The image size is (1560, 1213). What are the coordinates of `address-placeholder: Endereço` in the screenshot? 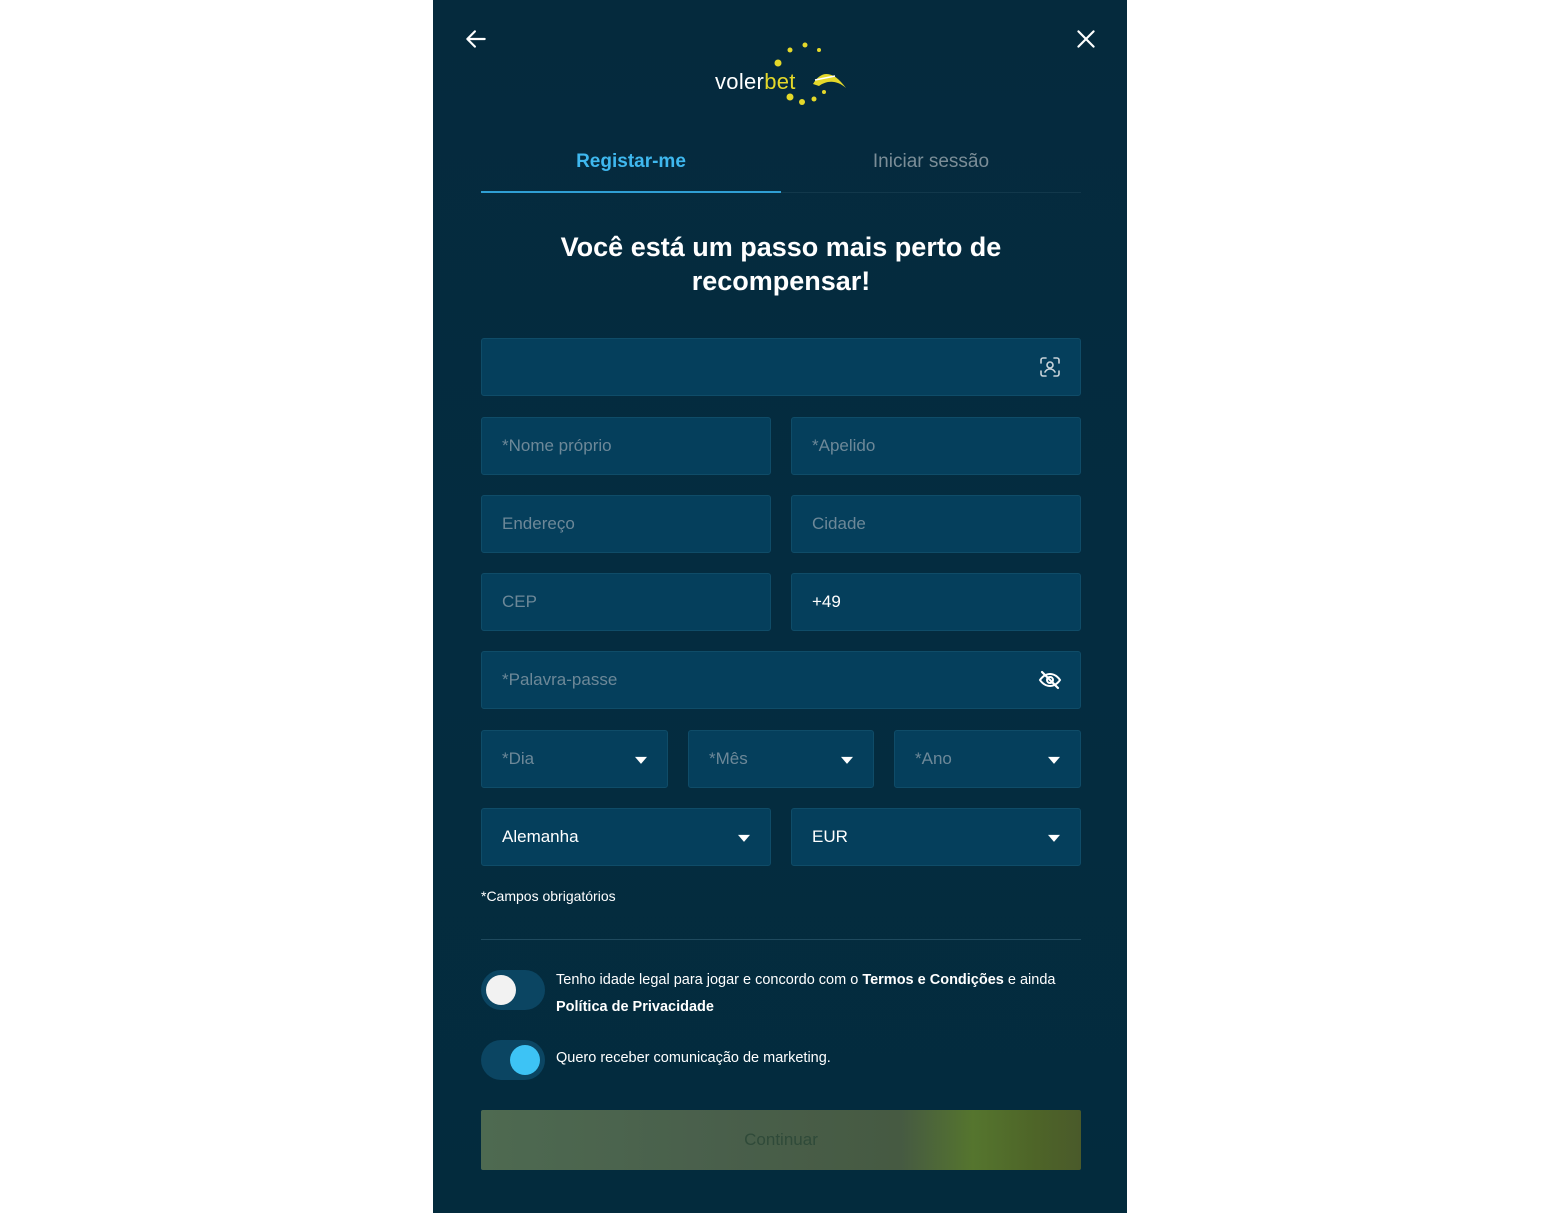 It's located at (538, 523).